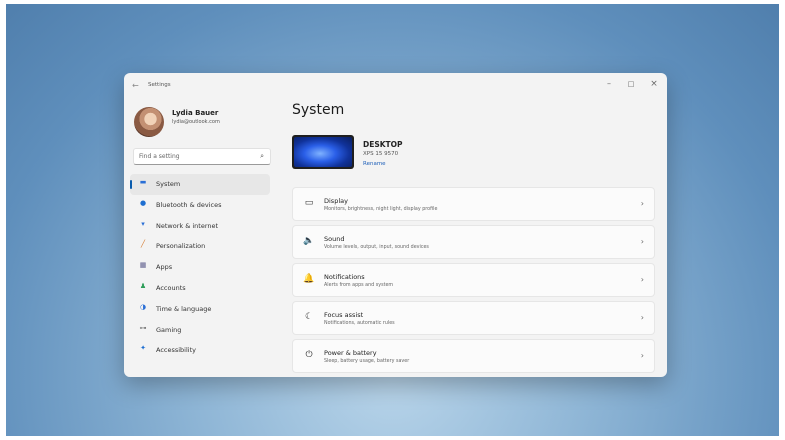 This screenshot has height=440, width=785. Describe the element at coordinates (143, 306) in the screenshot. I see `globe-clock-icon: ◑` at that location.